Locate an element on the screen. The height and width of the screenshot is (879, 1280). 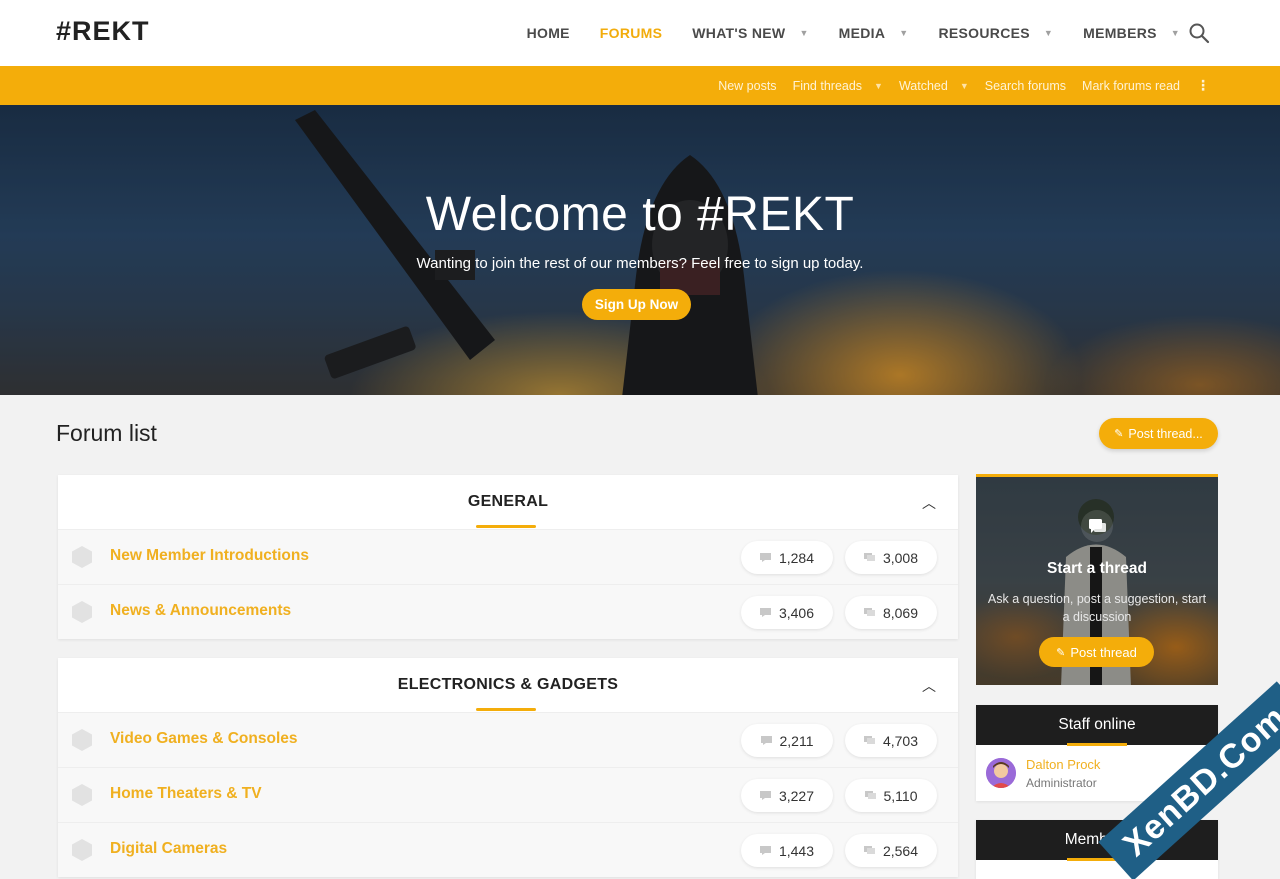
forum-node: Home Theaters & TV 3,227 5,110 is located at coordinates (508, 794).